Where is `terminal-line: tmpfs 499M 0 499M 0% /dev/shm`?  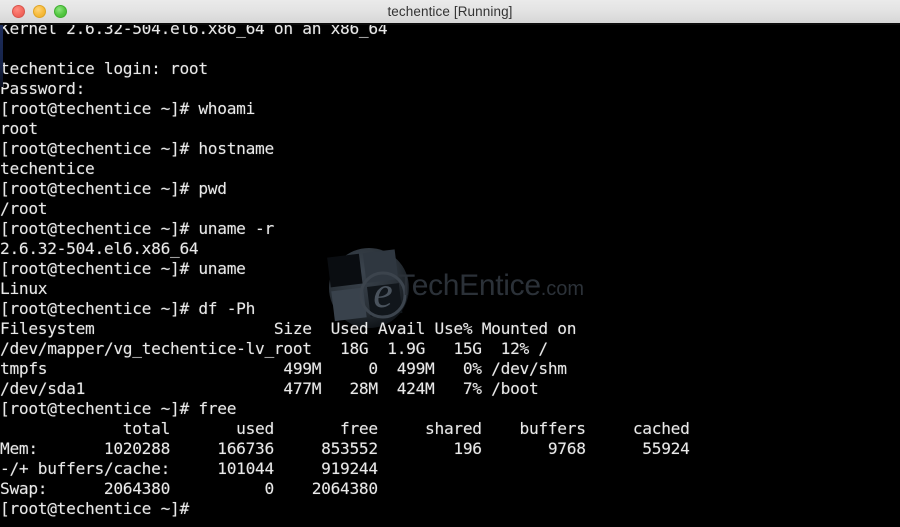
terminal-line: tmpfs 499M 0 499M 0% /dev/shm is located at coordinates (283, 368).